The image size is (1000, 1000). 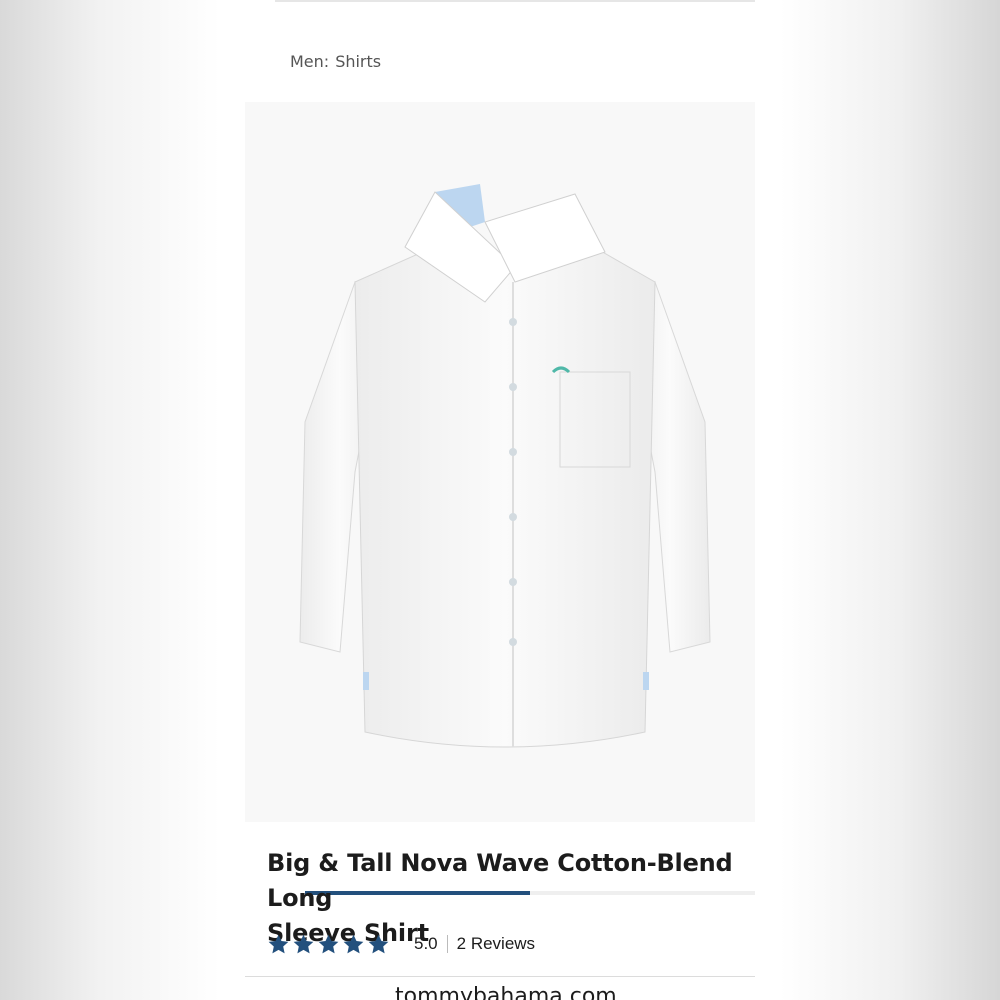 I want to click on product-title-line1: Big & Tall Nova Wave Cotton-Blend Long, so click(x=500, y=880).